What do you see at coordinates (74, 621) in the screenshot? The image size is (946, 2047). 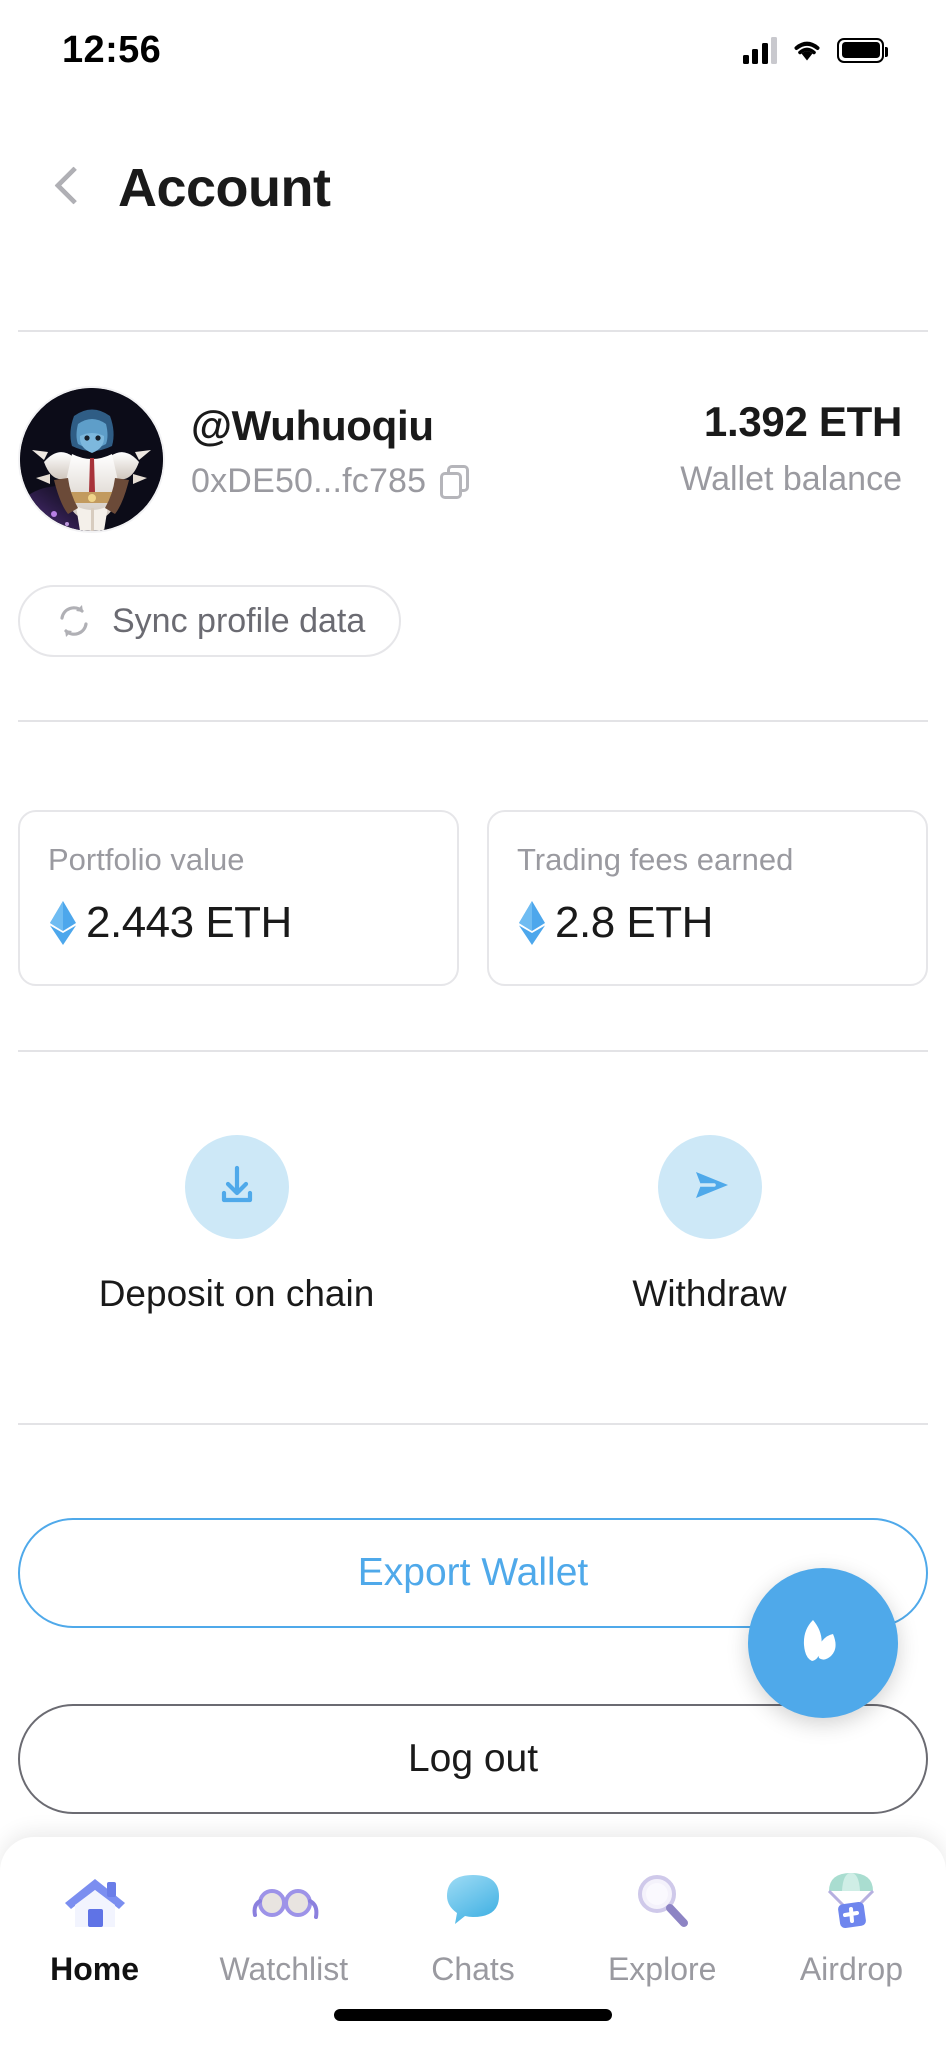 I see `refresh-cycle-icon` at bounding box center [74, 621].